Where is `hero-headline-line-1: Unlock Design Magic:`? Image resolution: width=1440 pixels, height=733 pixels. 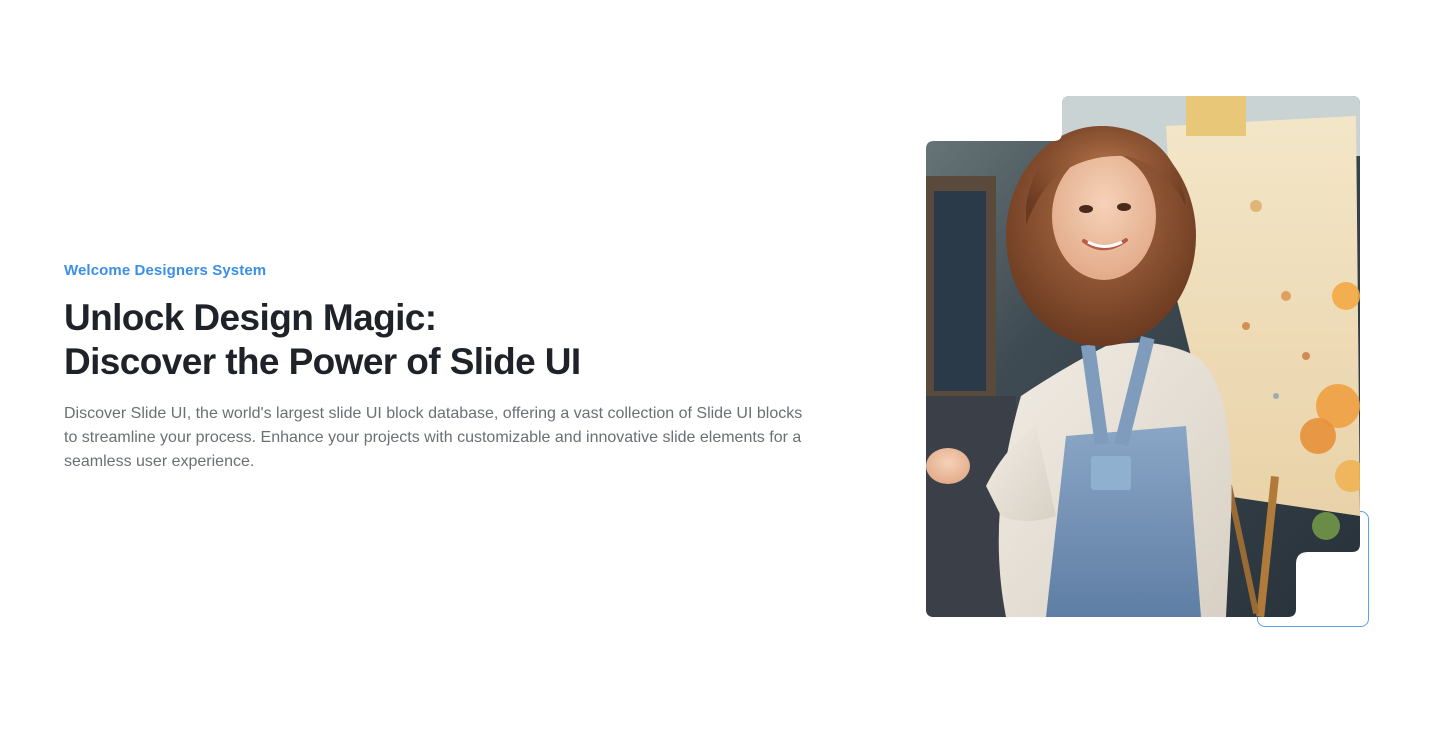 hero-headline-line-1: Unlock Design Magic: is located at coordinates (250, 317).